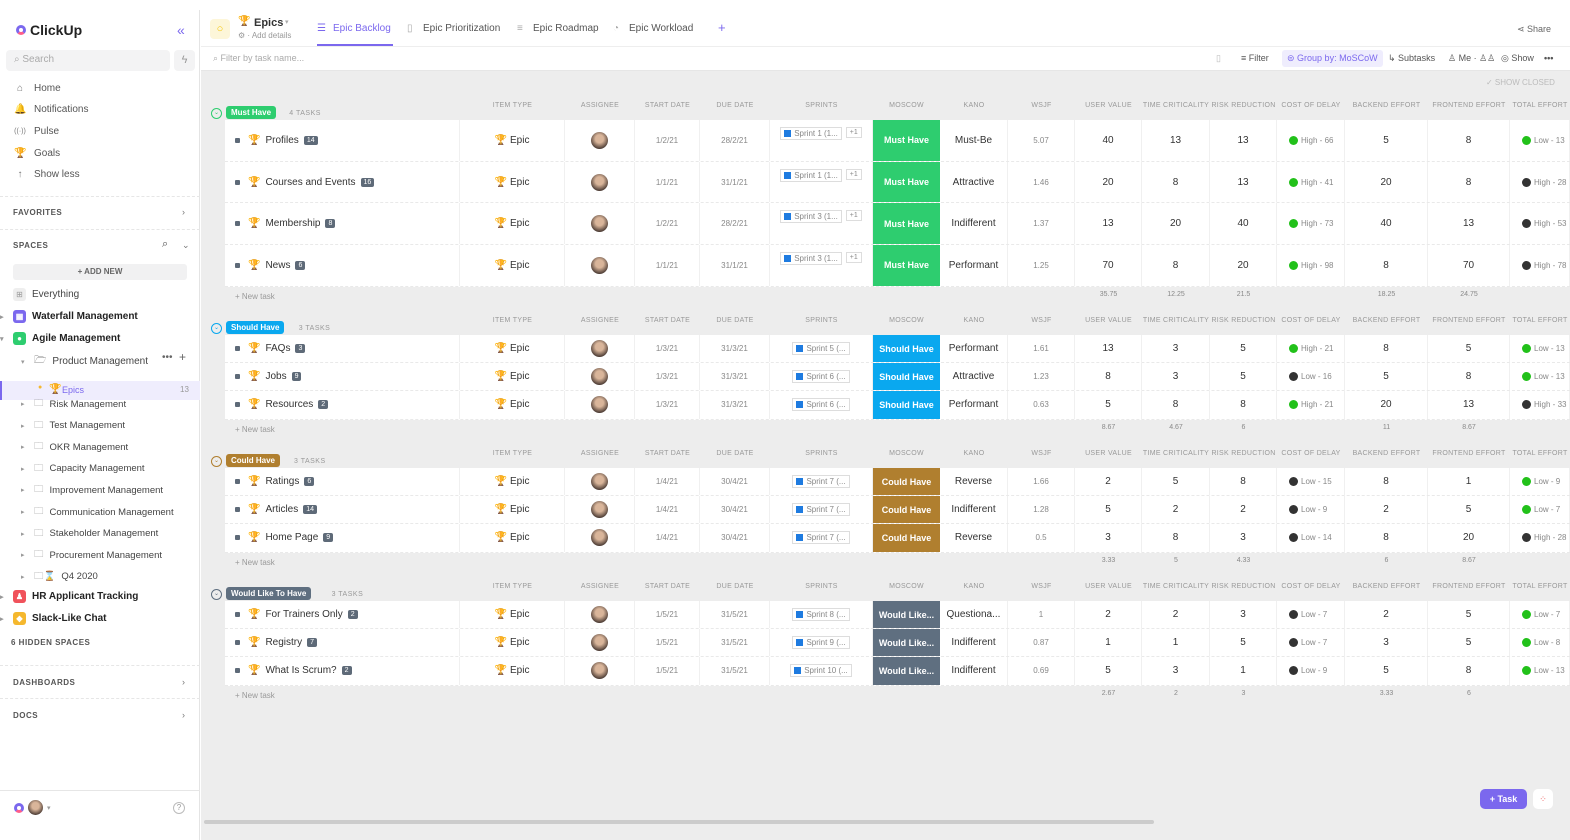 The image size is (1570, 840). Describe the element at coordinates (1108, 482) in the screenshot. I see `uv-cell: 2` at that location.